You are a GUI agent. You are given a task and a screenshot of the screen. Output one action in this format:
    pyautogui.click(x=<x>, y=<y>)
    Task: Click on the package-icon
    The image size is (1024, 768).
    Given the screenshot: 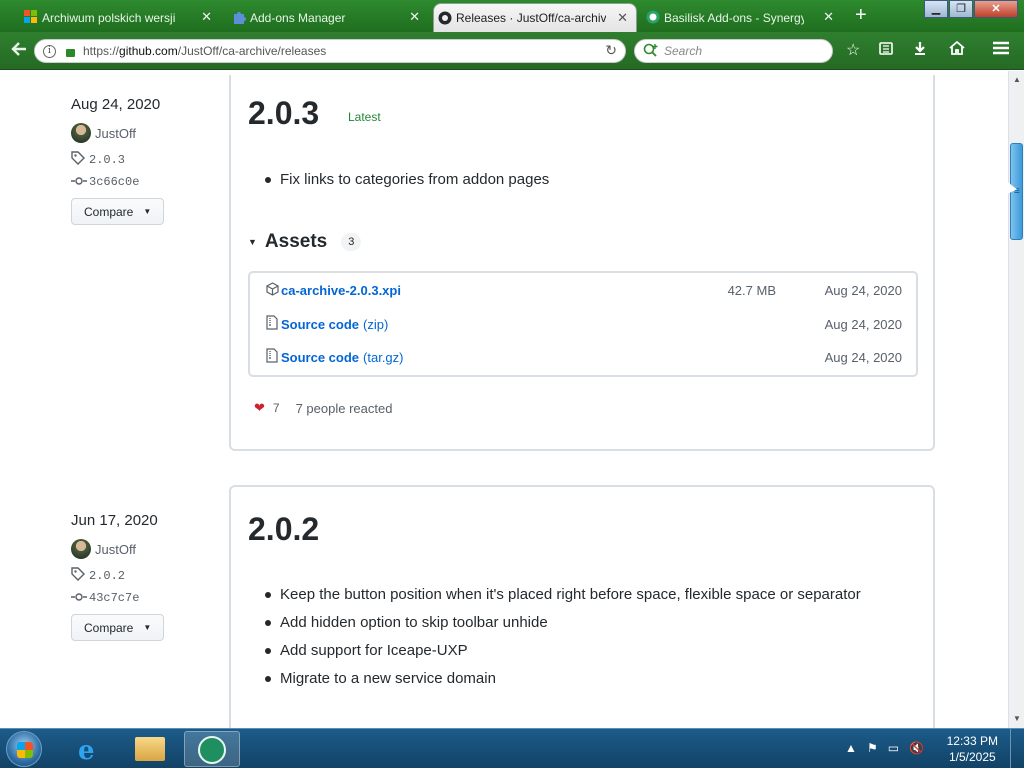 What is the action you would take?
    pyautogui.click(x=273, y=290)
    